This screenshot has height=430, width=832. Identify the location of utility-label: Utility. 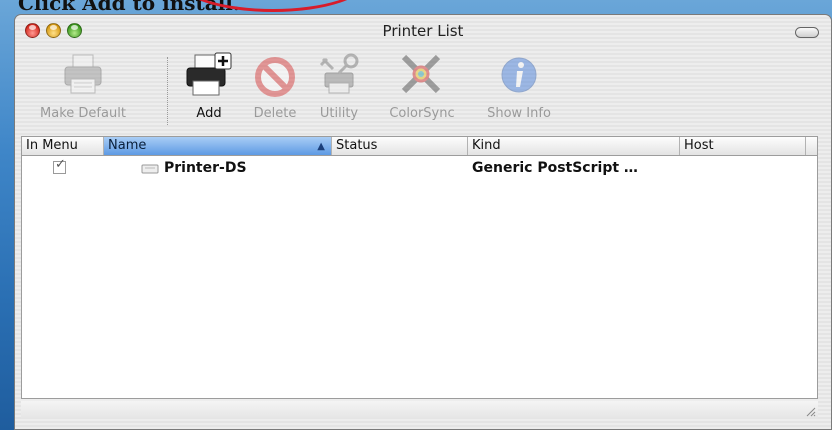
(339, 113).